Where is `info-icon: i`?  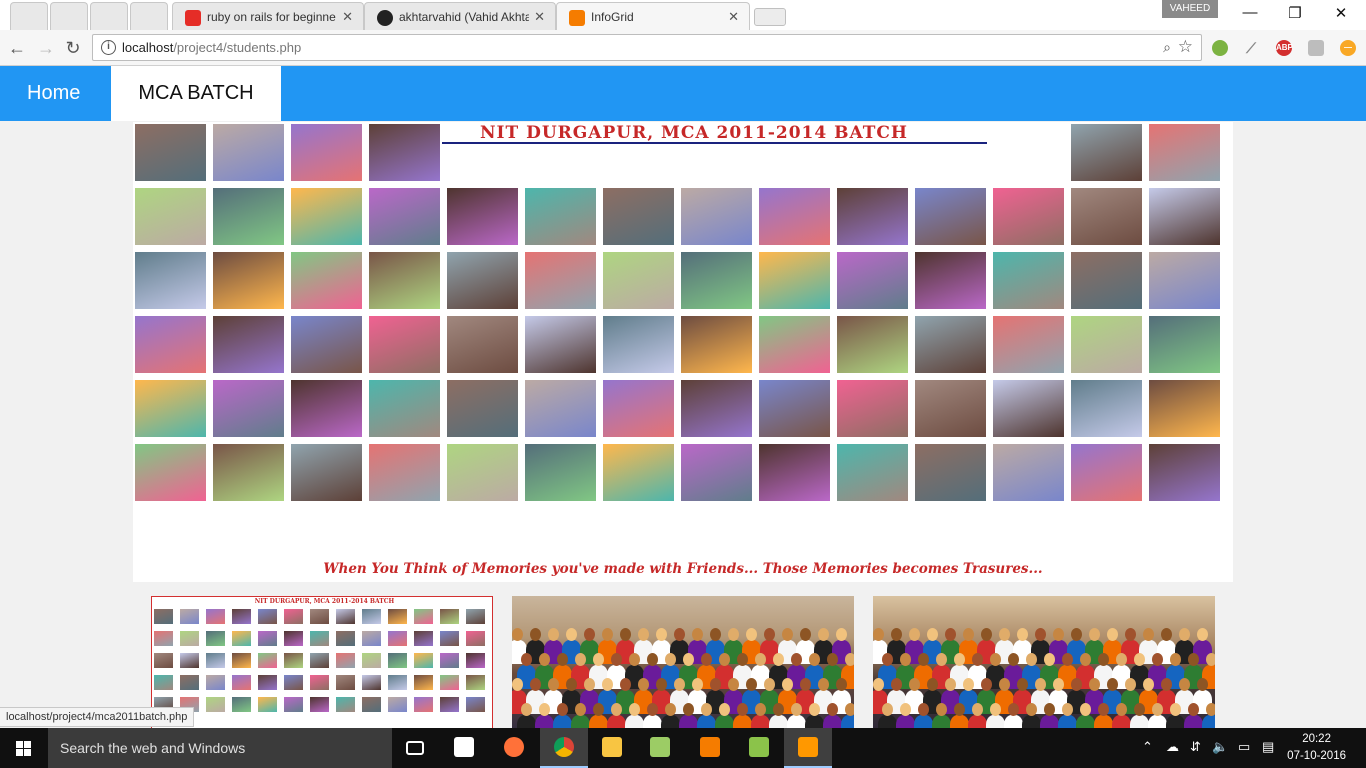
info-icon: i is located at coordinates (108, 47).